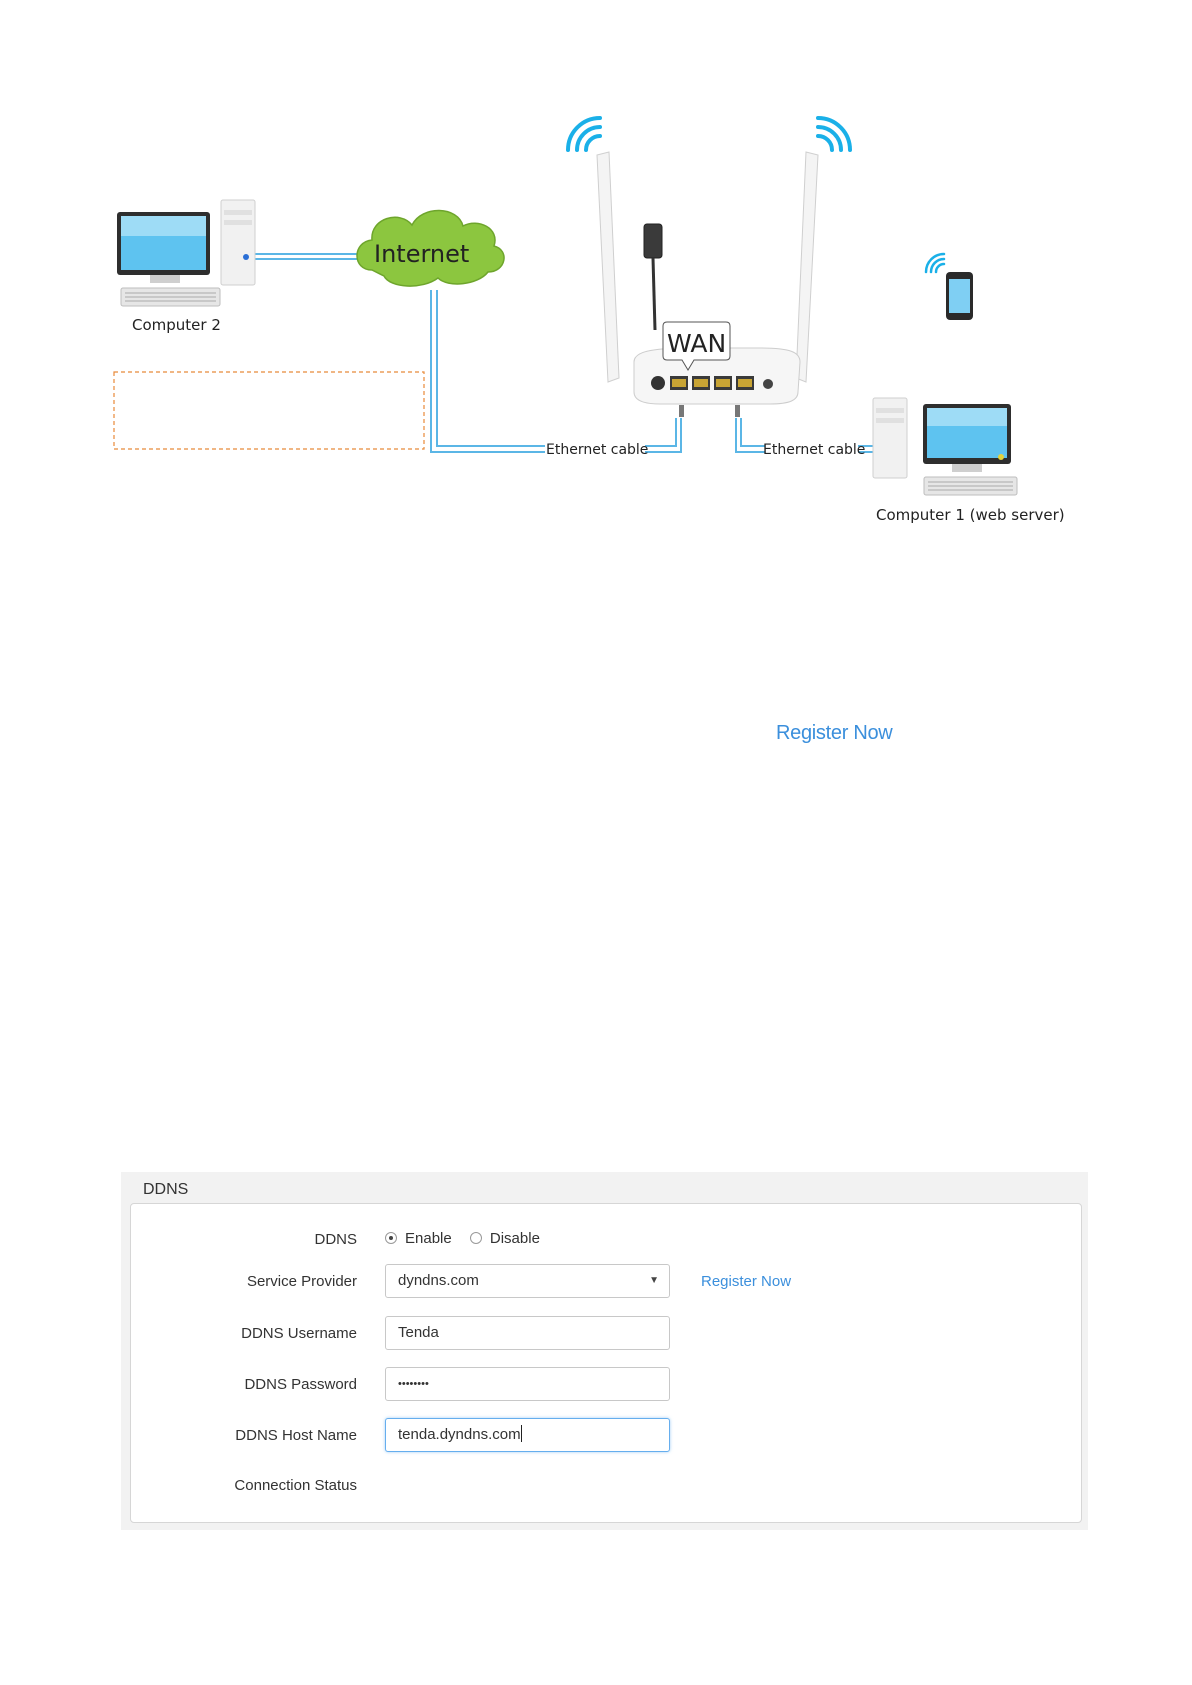 Image resolution: width=1192 pixels, height=1685 pixels. What do you see at coordinates (527, 1333) in the screenshot?
I see `username-input: Tenda` at bounding box center [527, 1333].